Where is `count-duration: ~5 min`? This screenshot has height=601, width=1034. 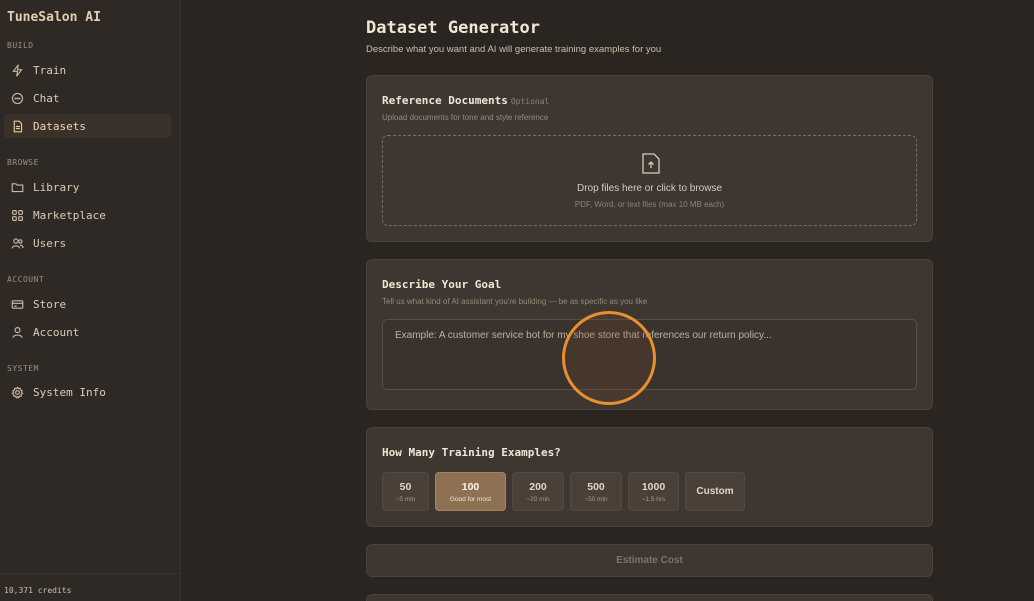 count-duration: ~5 min is located at coordinates (405, 499).